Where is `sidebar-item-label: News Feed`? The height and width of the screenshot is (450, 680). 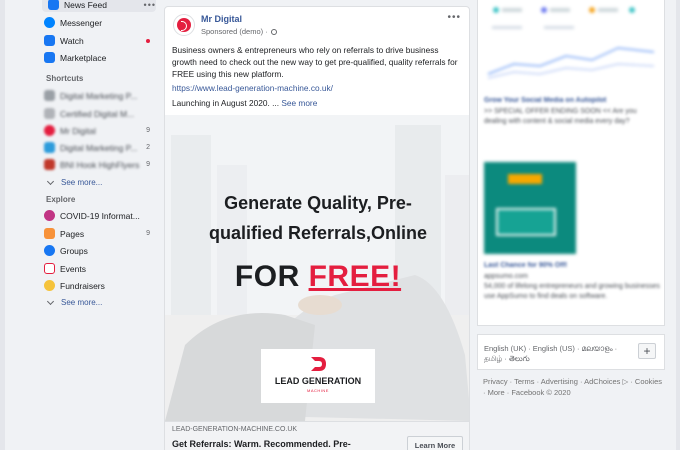
sidebar-item-label: News Feed is located at coordinates (85, 5).